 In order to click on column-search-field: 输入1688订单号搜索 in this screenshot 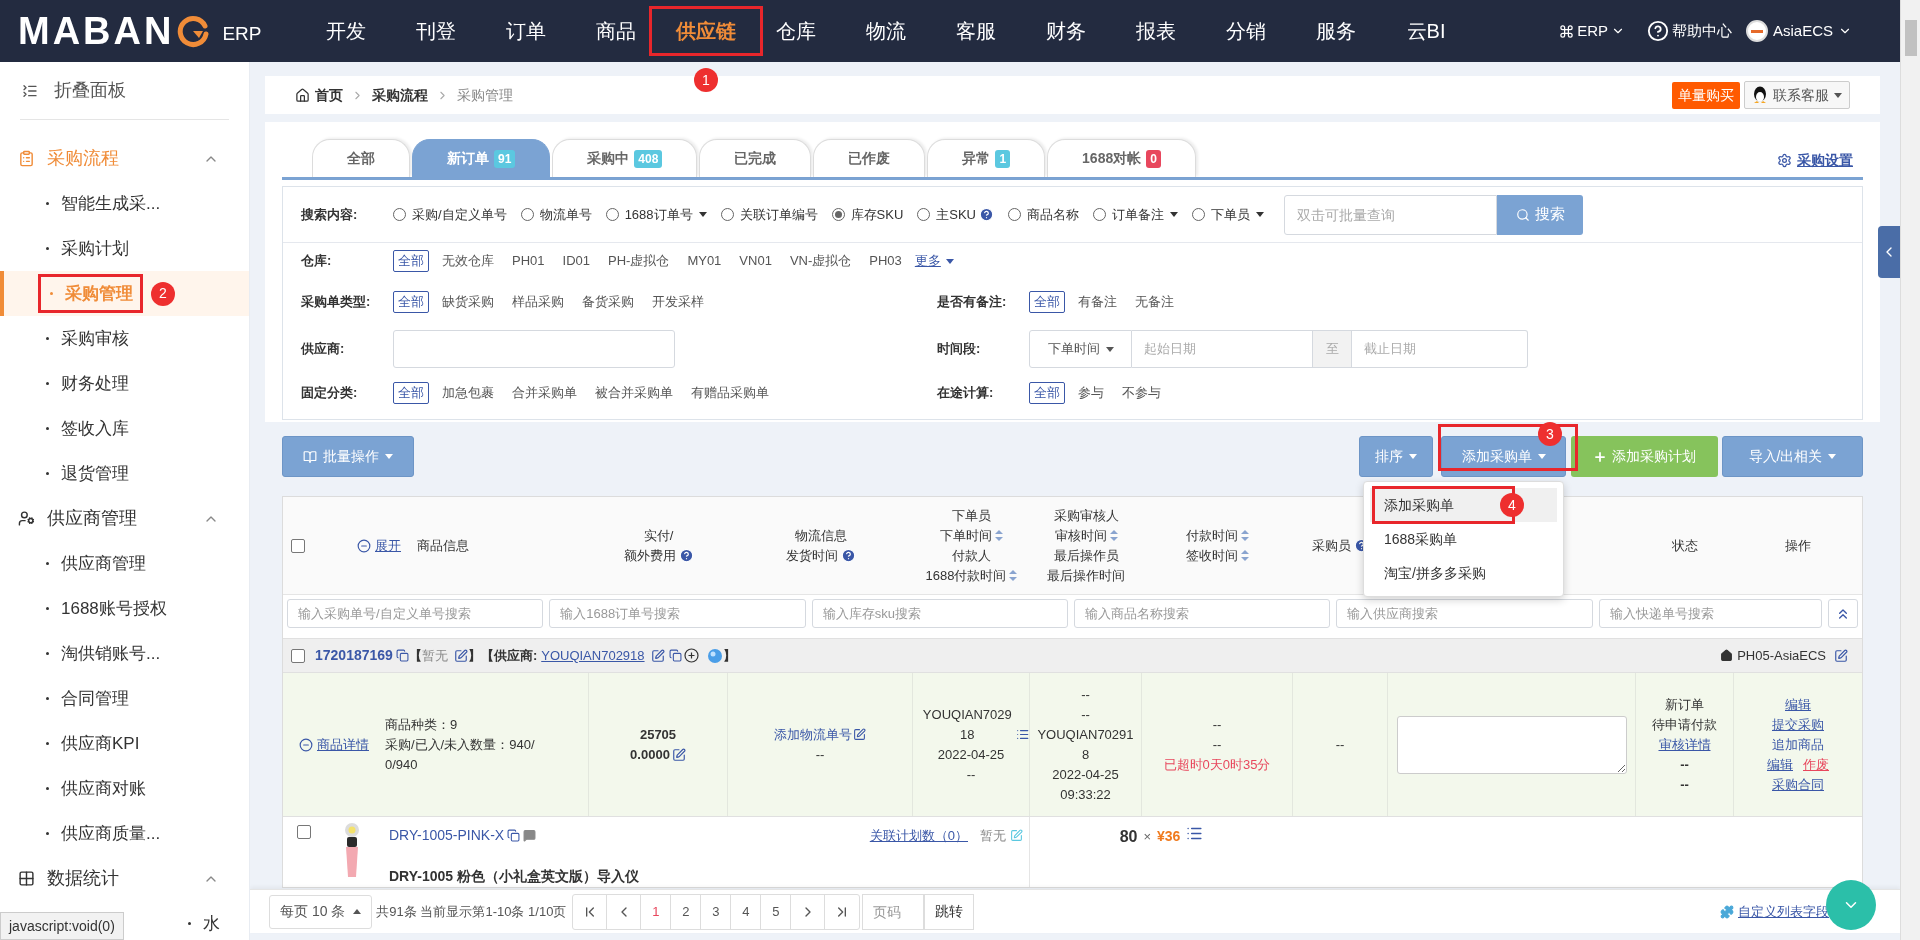, I will do `click(677, 613)`.